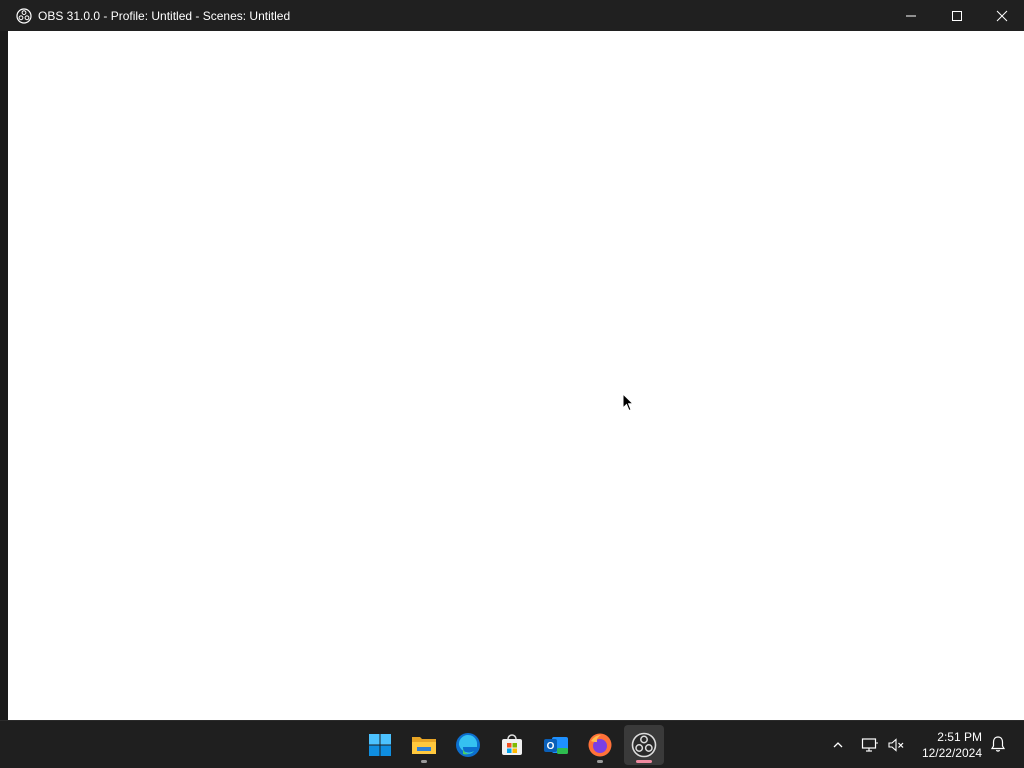 The height and width of the screenshot is (768, 1024). I want to click on chevron-up-icon, so click(838, 744).